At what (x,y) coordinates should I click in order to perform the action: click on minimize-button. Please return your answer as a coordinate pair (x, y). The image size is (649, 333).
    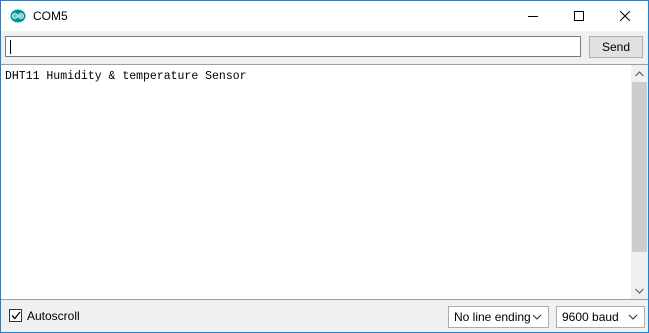
    Looking at the image, I should click on (533, 16).